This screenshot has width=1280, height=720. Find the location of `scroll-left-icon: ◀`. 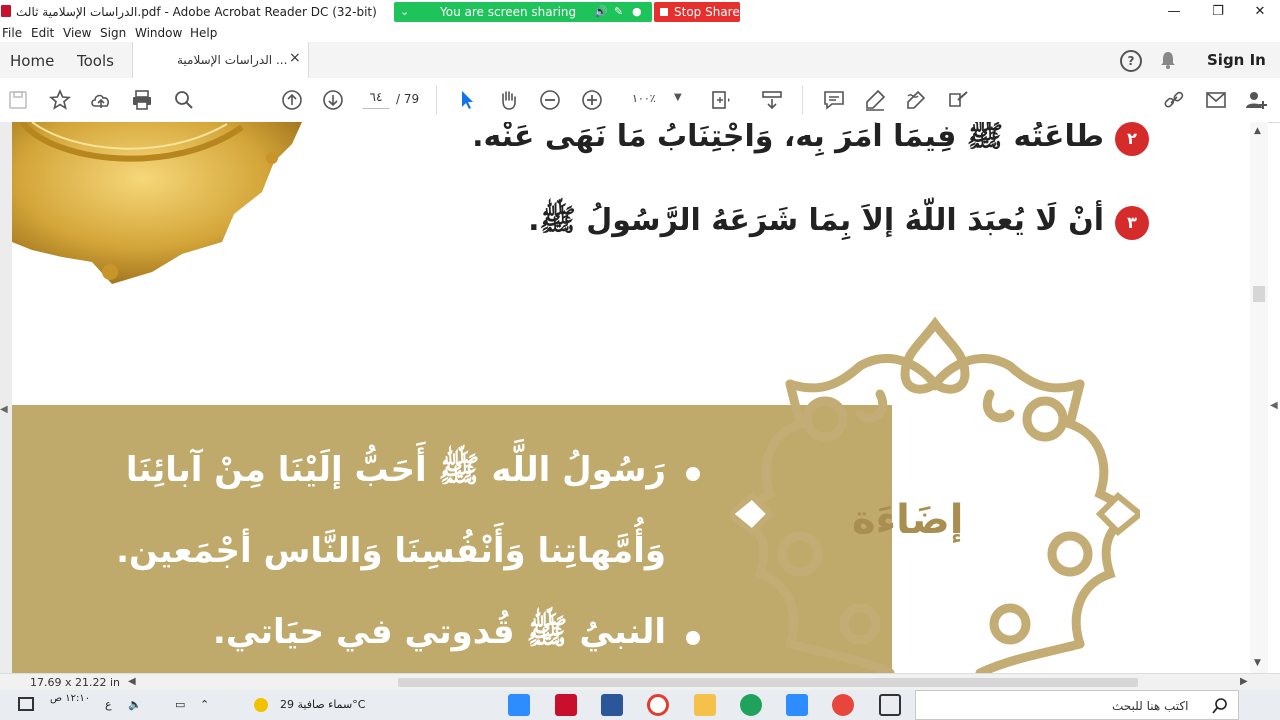

scroll-left-icon: ◀ is located at coordinates (132, 681).